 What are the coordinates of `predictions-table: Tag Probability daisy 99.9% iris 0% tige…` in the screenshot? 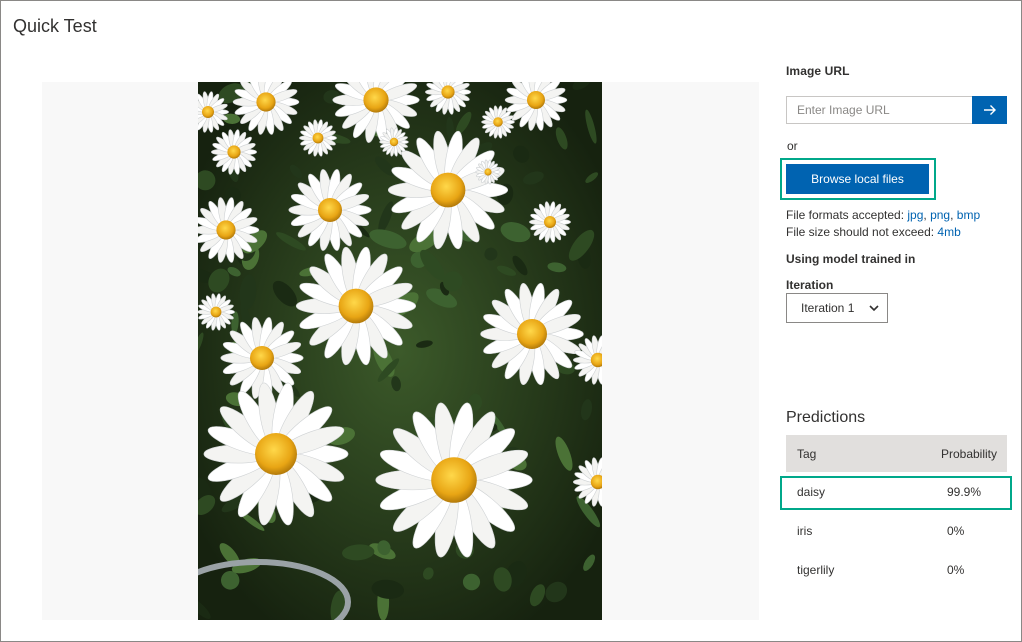 It's located at (896, 512).